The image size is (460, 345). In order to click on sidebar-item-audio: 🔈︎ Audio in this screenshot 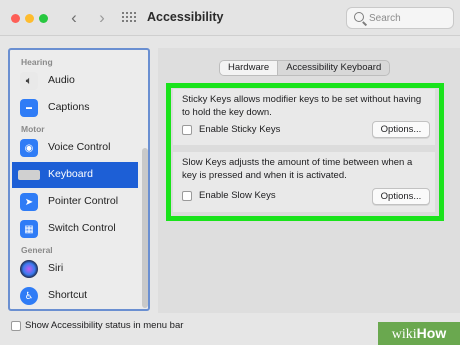, I will do `click(75, 81)`.